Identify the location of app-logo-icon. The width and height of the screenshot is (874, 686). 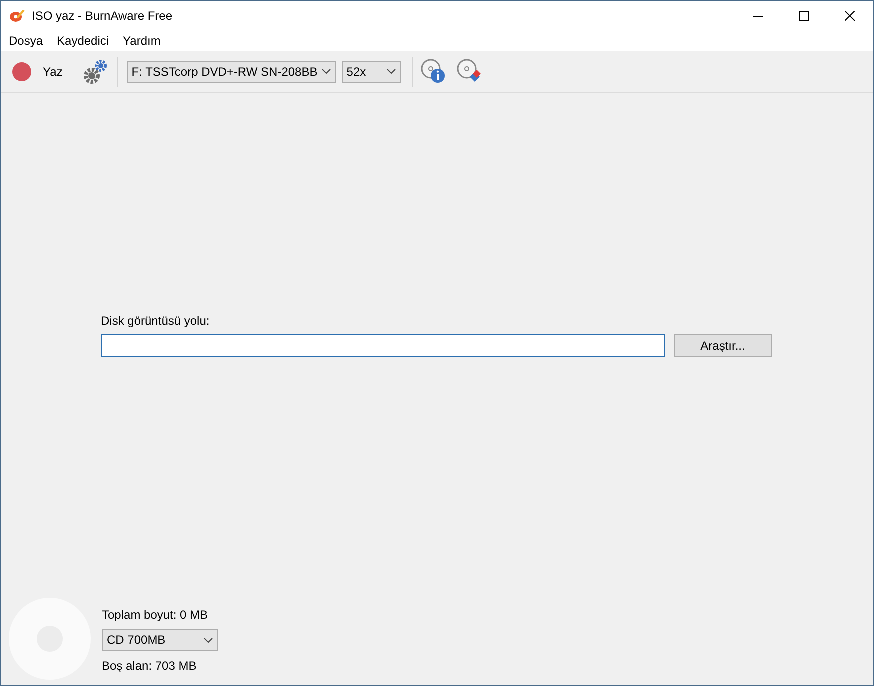
(17, 16).